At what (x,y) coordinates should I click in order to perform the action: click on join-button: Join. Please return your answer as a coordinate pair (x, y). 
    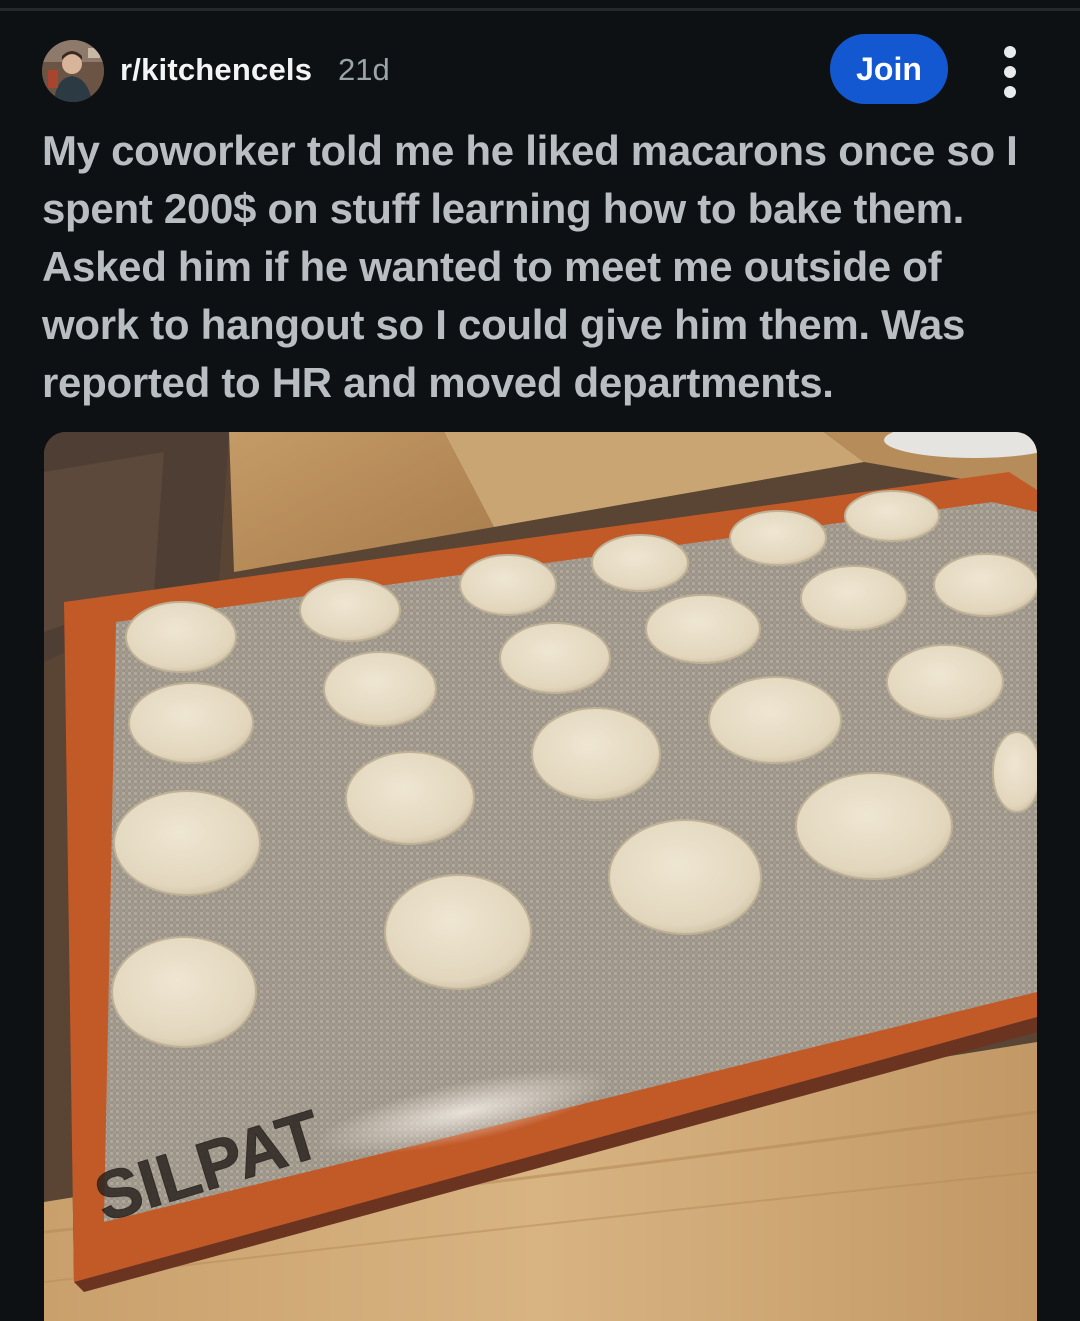
    Looking at the image, I should click on (889, 69).